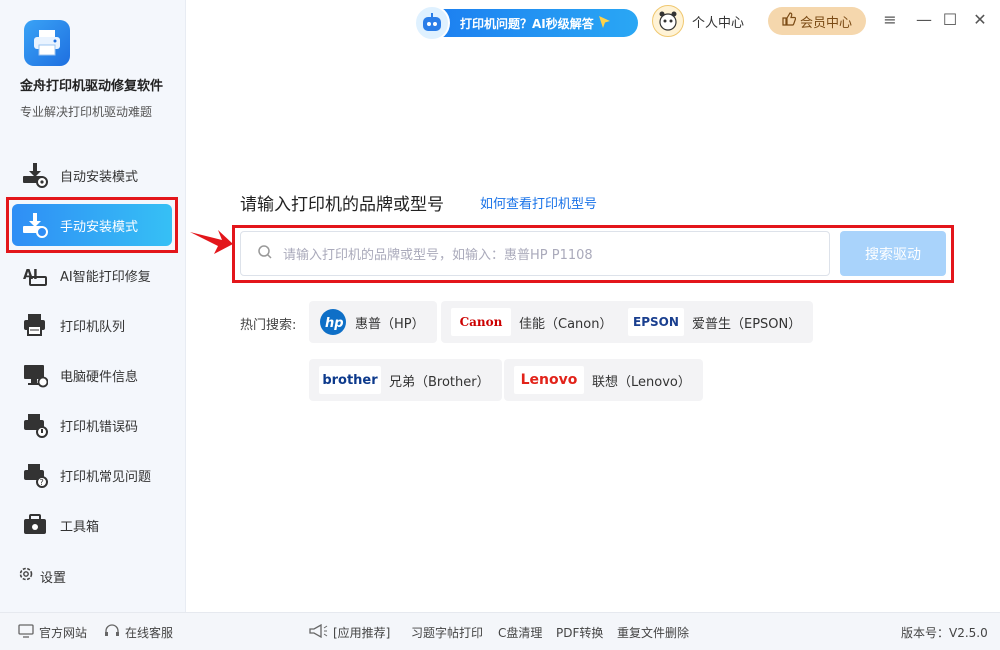 The height and width of the screenshot is (650, 1000). I want to click on hardware-info-icon, so click(35, 375).